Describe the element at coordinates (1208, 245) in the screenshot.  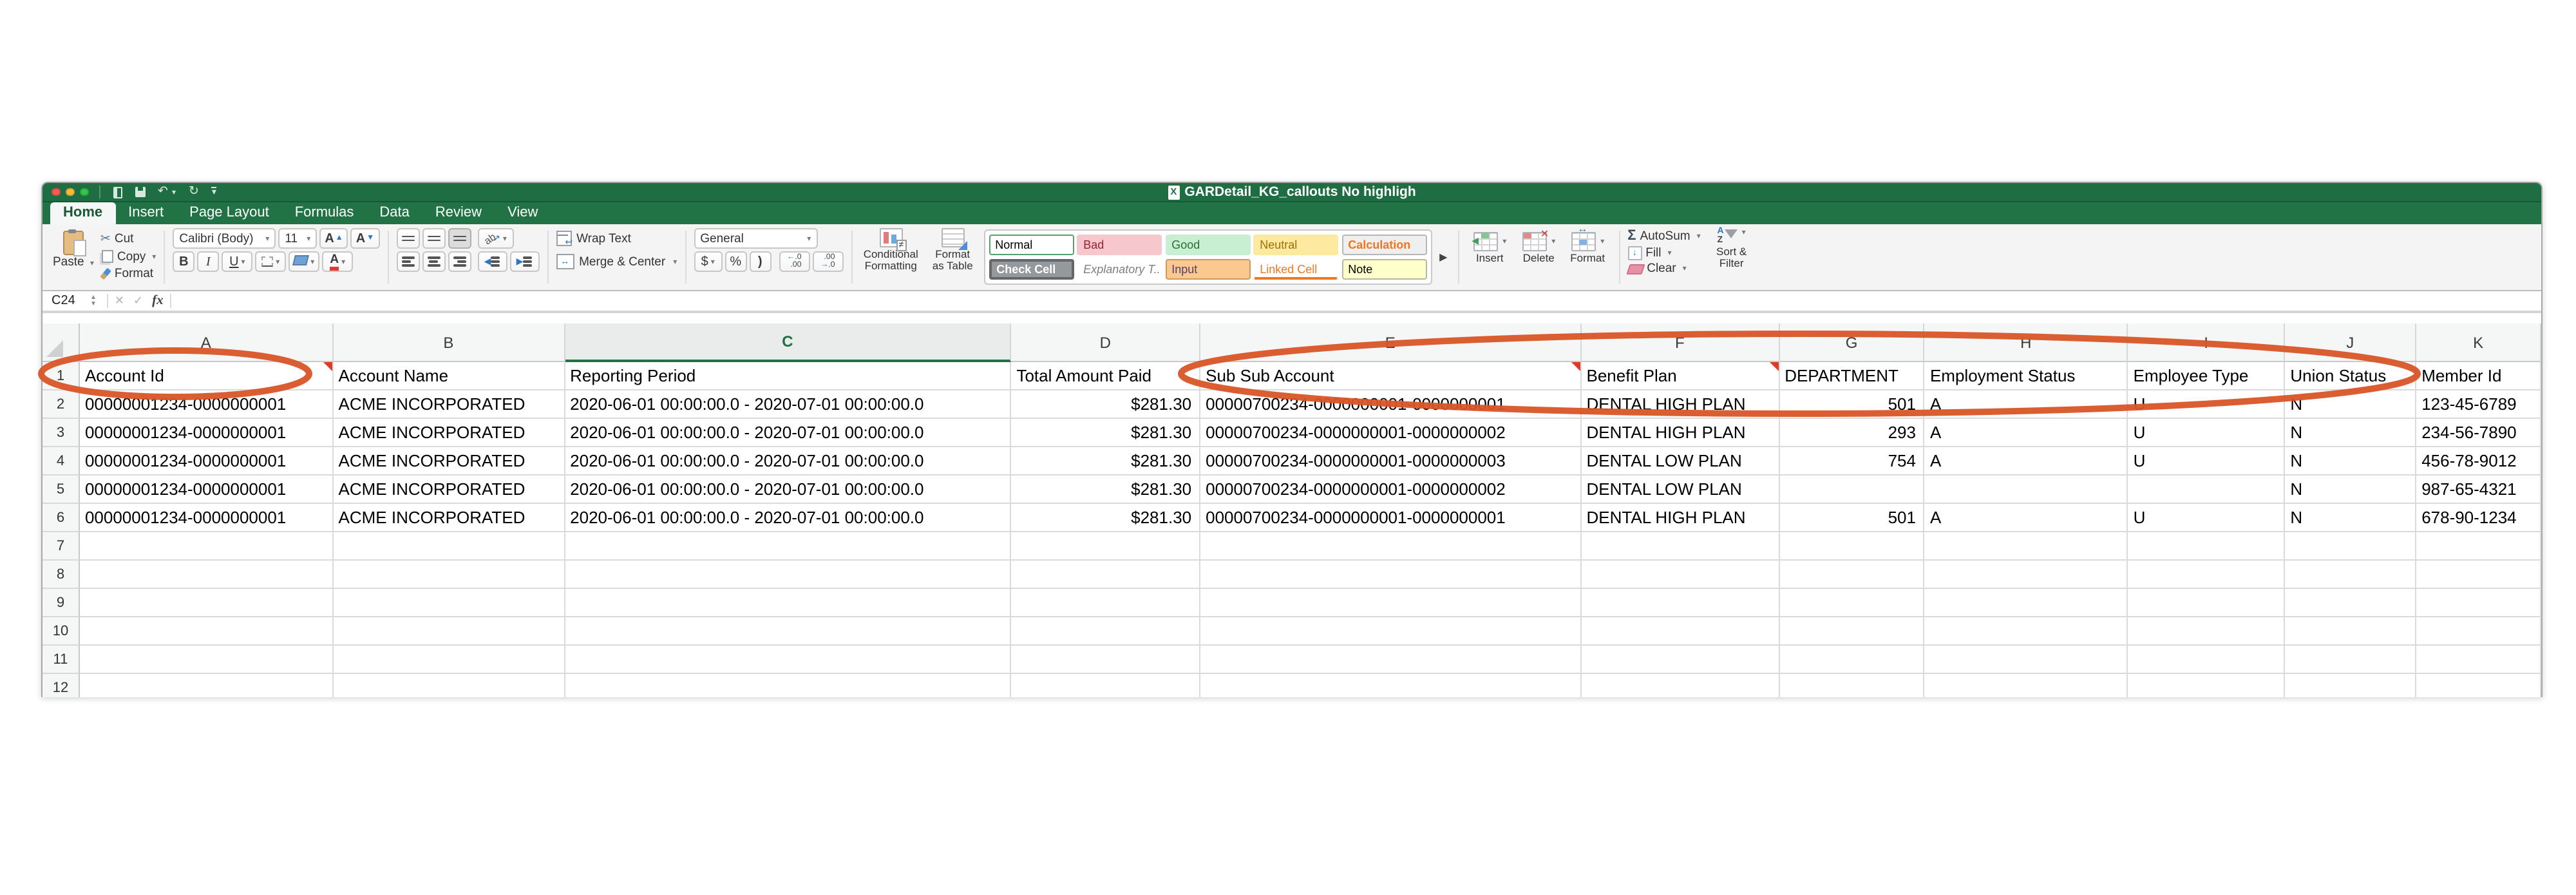
I see `style-good: Good` at that location.